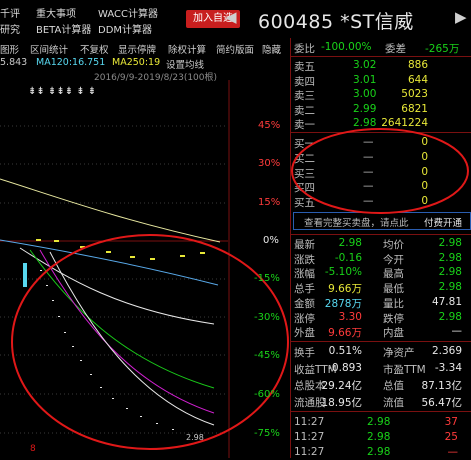 Image resolution: width=471 pixels, height=460 pixels. I want to click on falling-dots, so click(107, 350).